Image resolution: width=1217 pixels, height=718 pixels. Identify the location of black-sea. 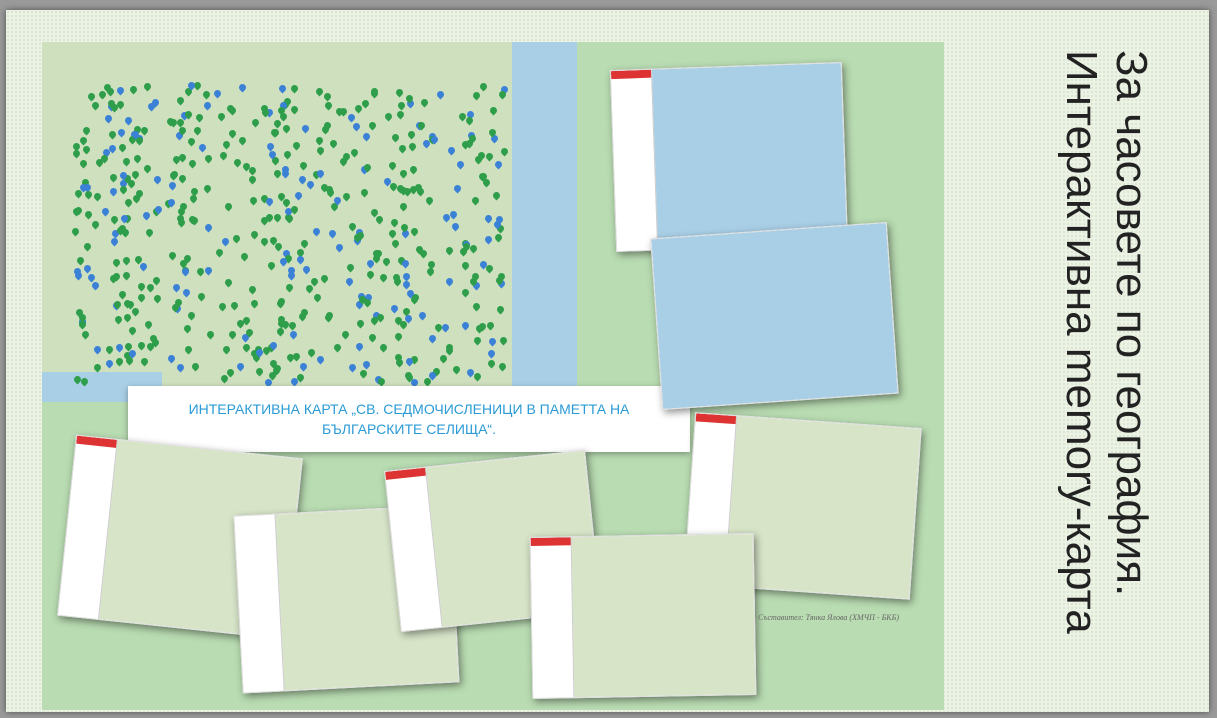
(544, 222).